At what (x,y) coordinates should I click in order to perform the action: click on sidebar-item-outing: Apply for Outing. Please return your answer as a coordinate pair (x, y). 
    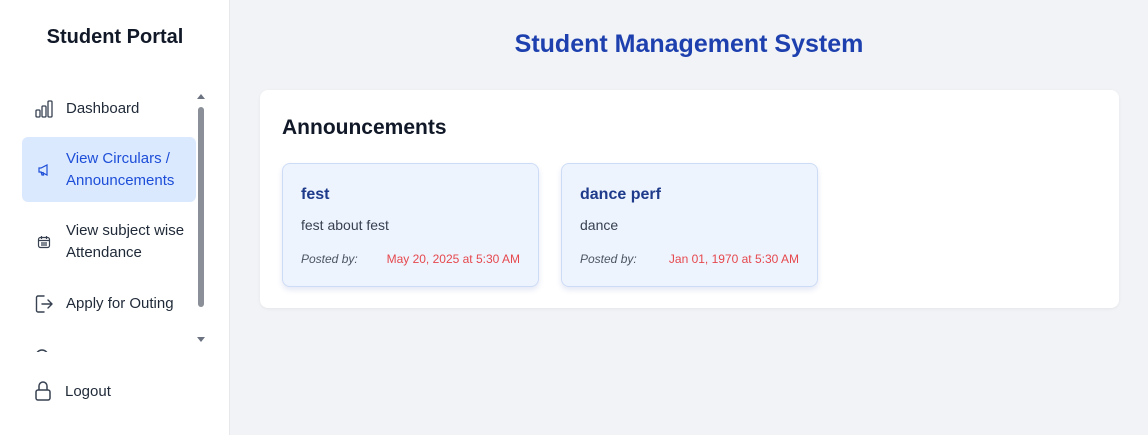
    Looking at the image, I should click on (109, 304).